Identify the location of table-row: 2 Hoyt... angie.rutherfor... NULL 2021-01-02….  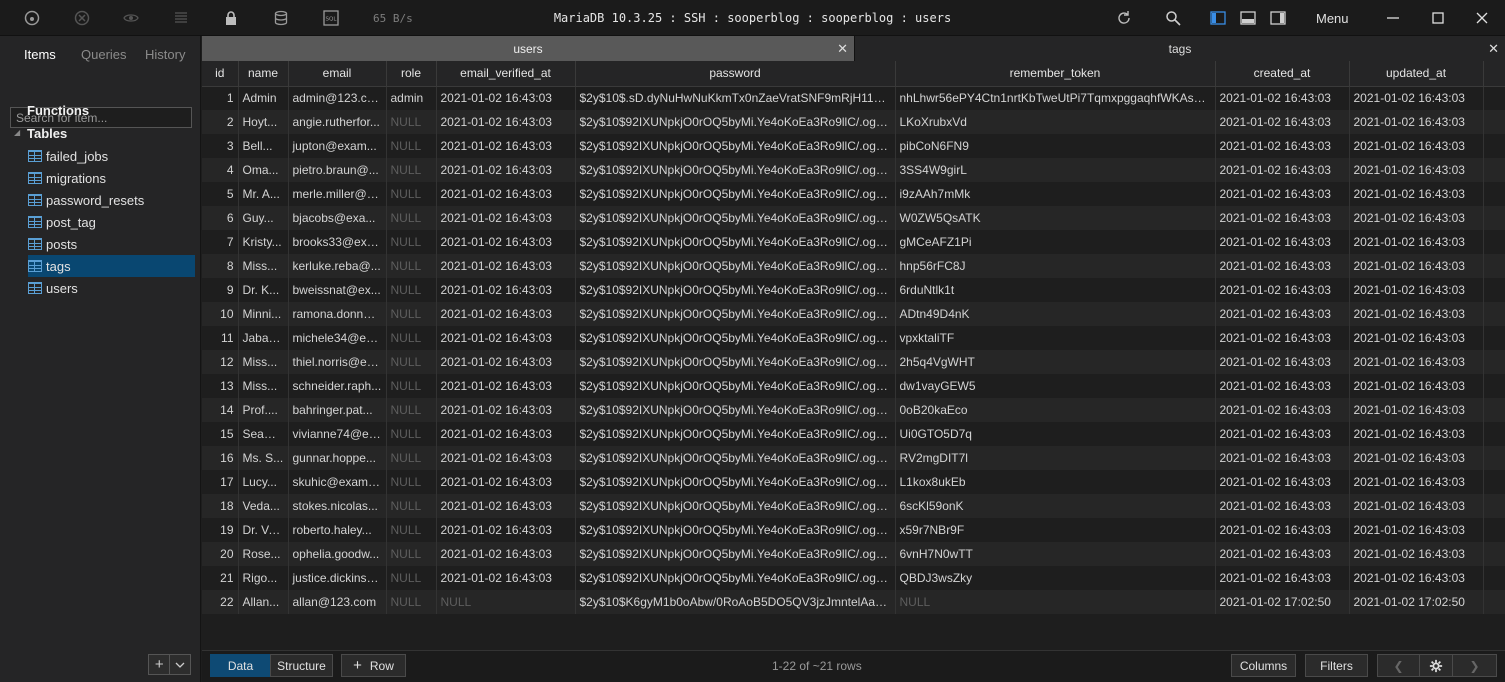
(853, 122).